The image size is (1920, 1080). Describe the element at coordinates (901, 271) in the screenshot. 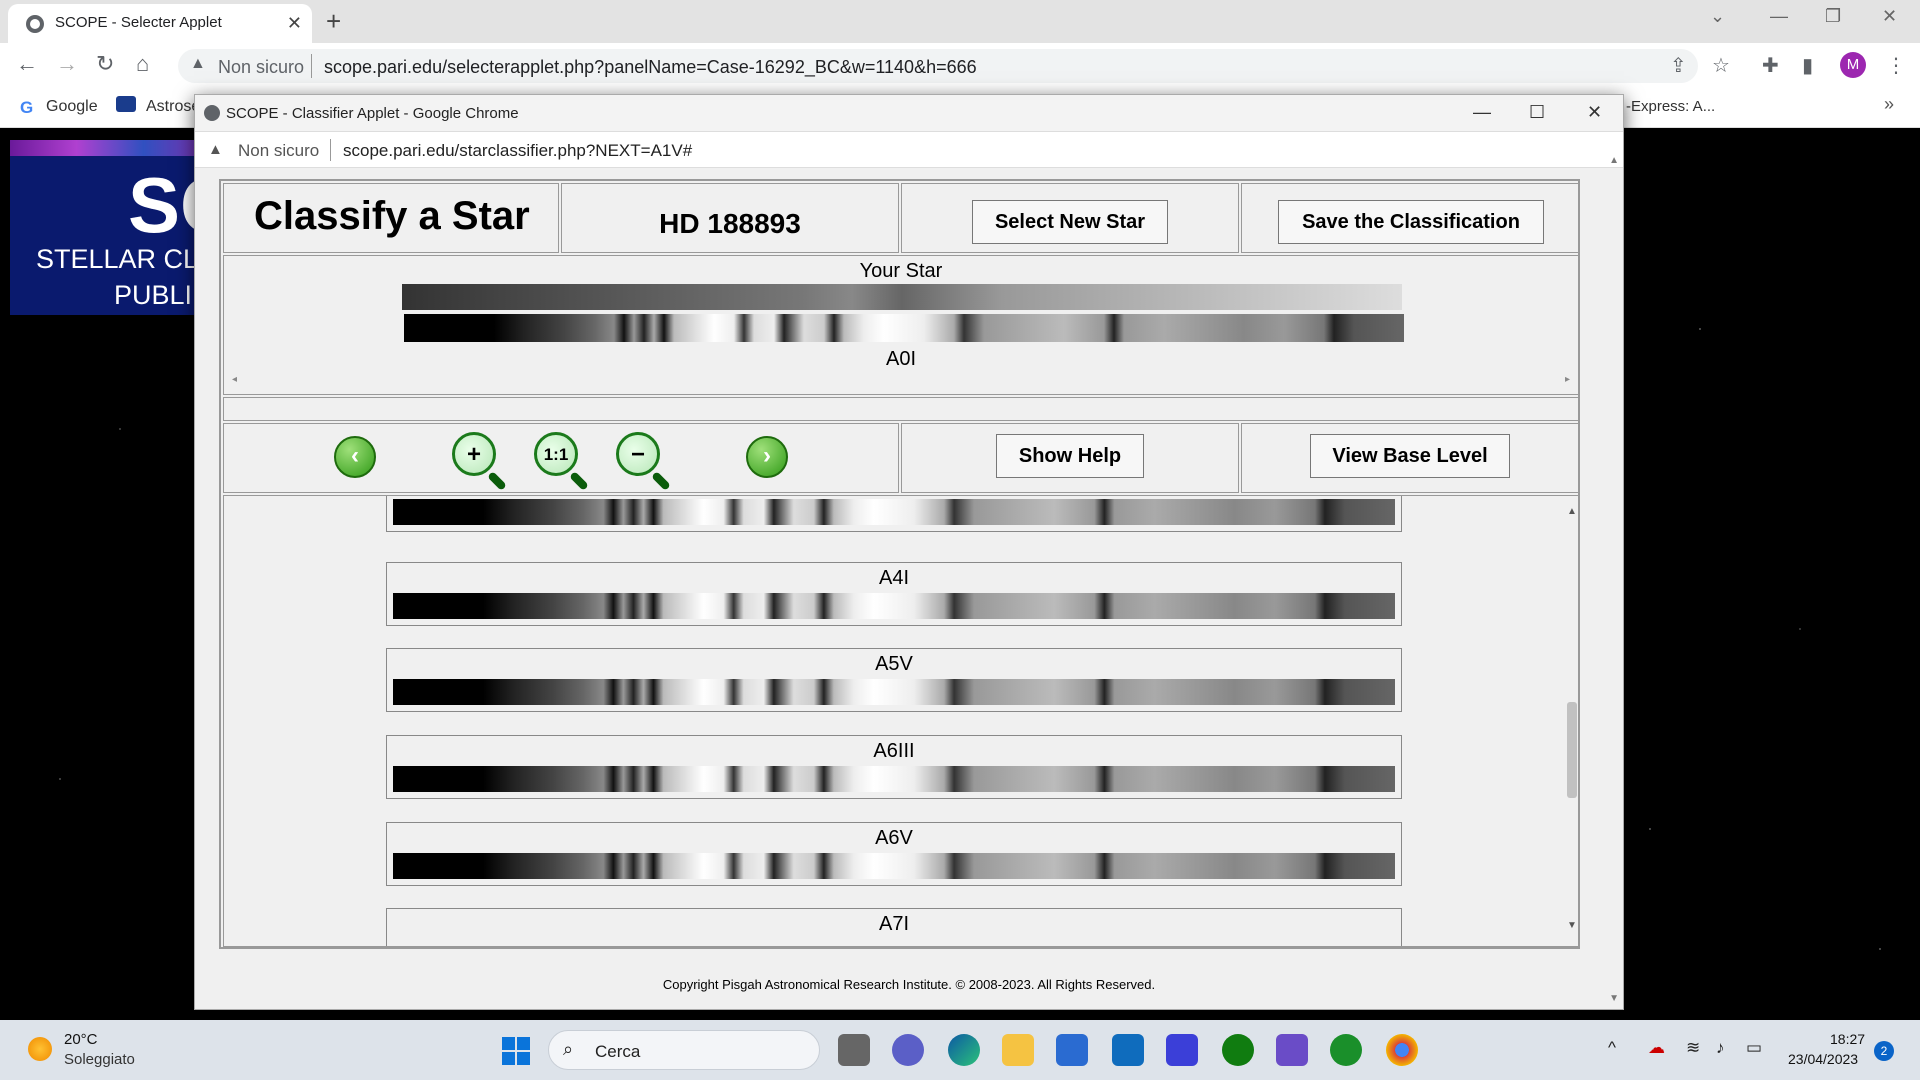

I see `your-star-label: Your Star` at that location.